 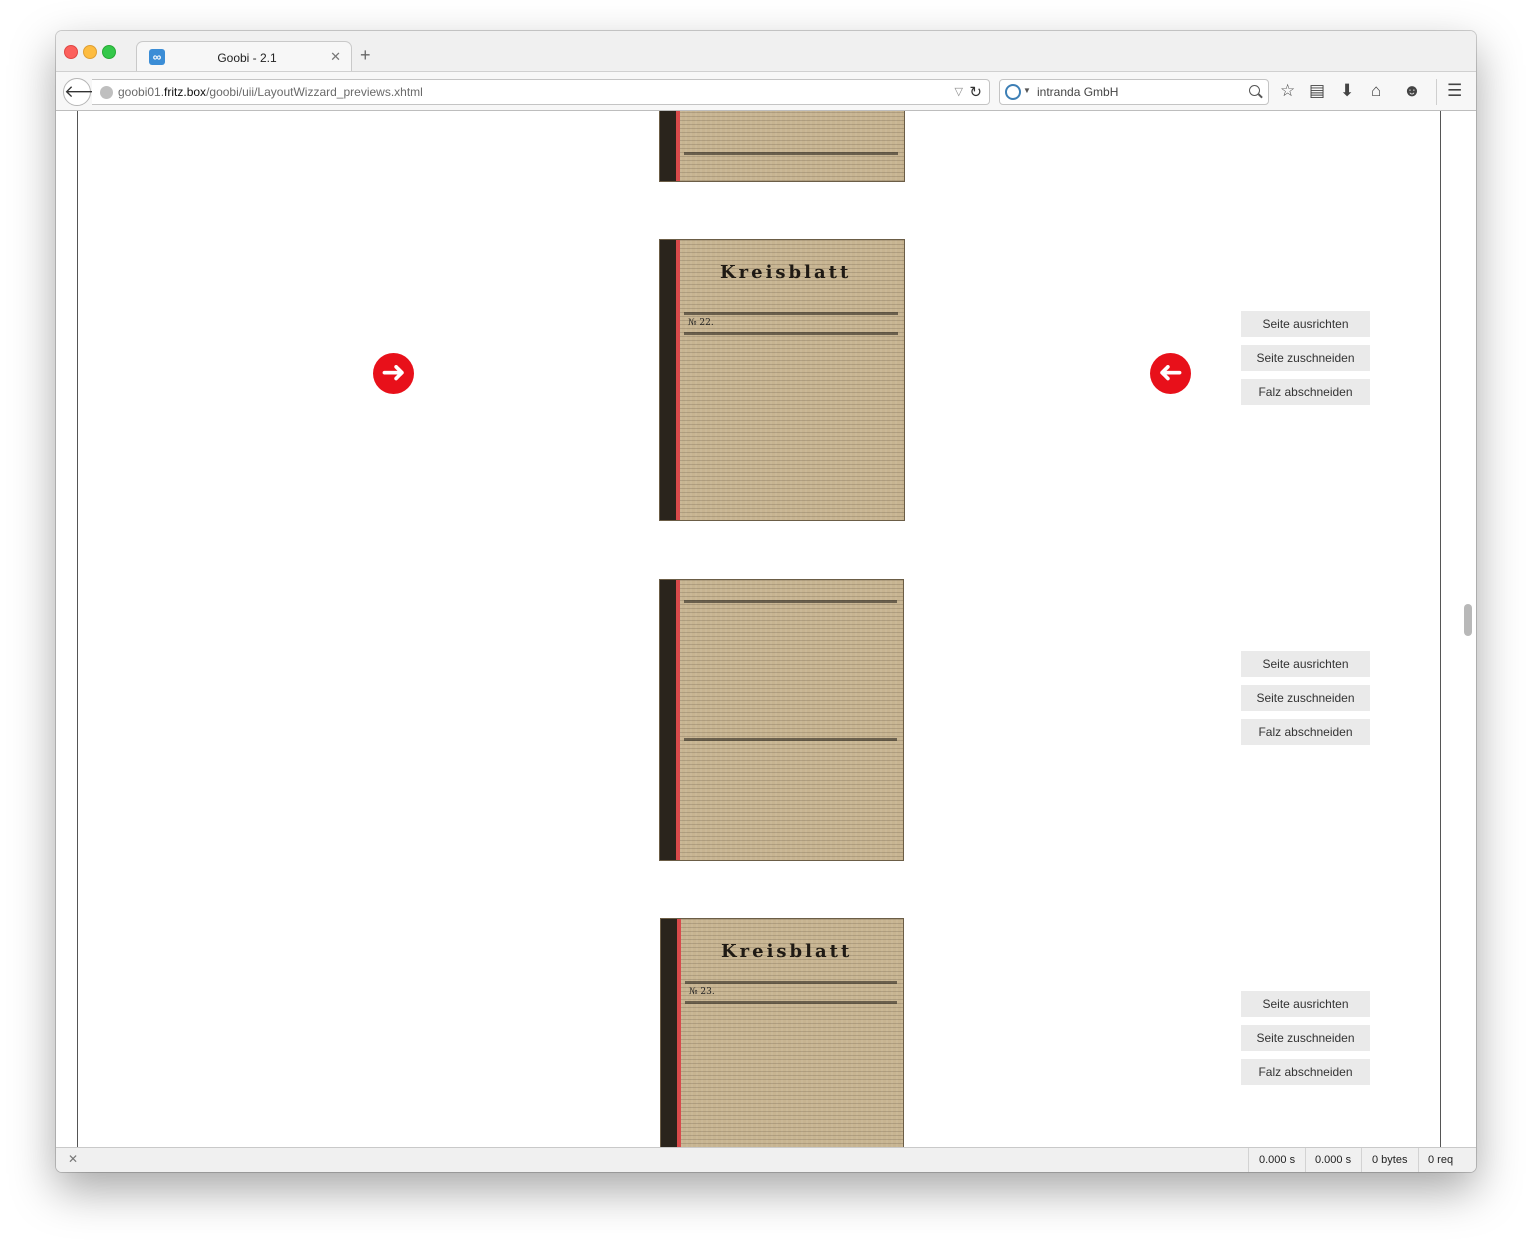 What do you see at coordinates (109, 52) in the screenshot?
I see `zoom-window-button` at bounding box center [109, 52].